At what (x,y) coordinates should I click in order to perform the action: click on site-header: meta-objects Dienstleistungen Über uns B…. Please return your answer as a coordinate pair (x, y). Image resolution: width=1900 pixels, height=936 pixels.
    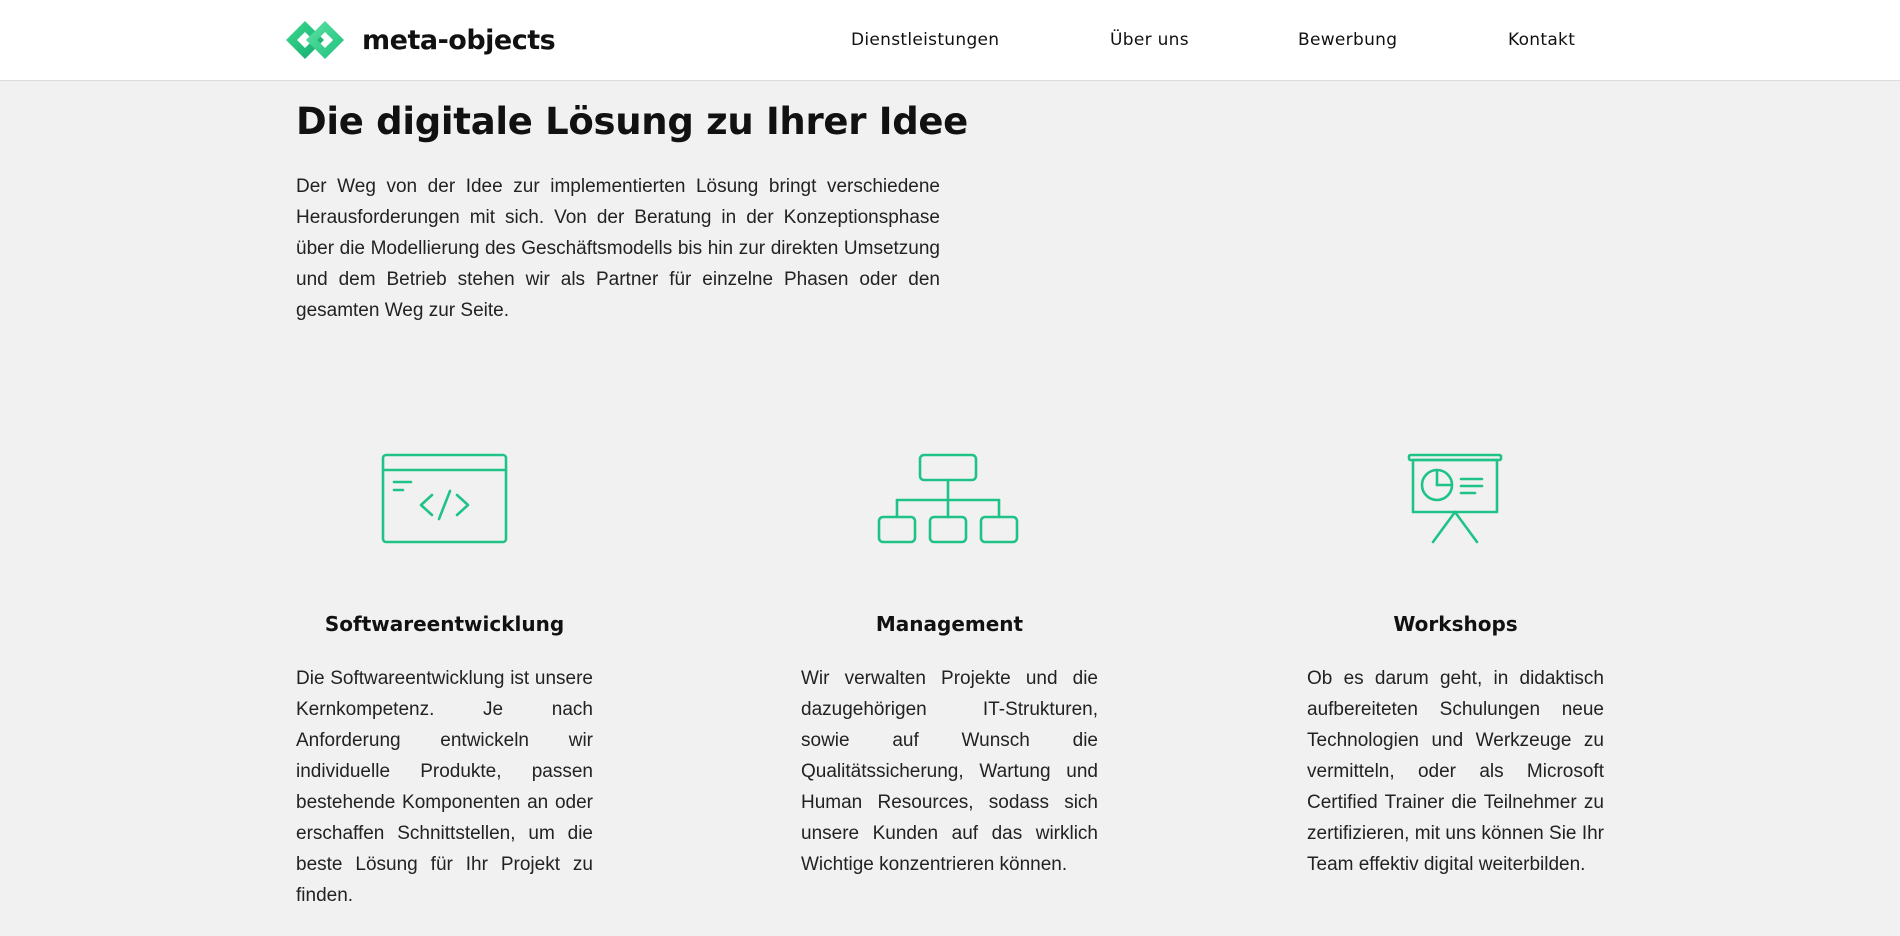
    Looking at the image, I should click on (950, 40).